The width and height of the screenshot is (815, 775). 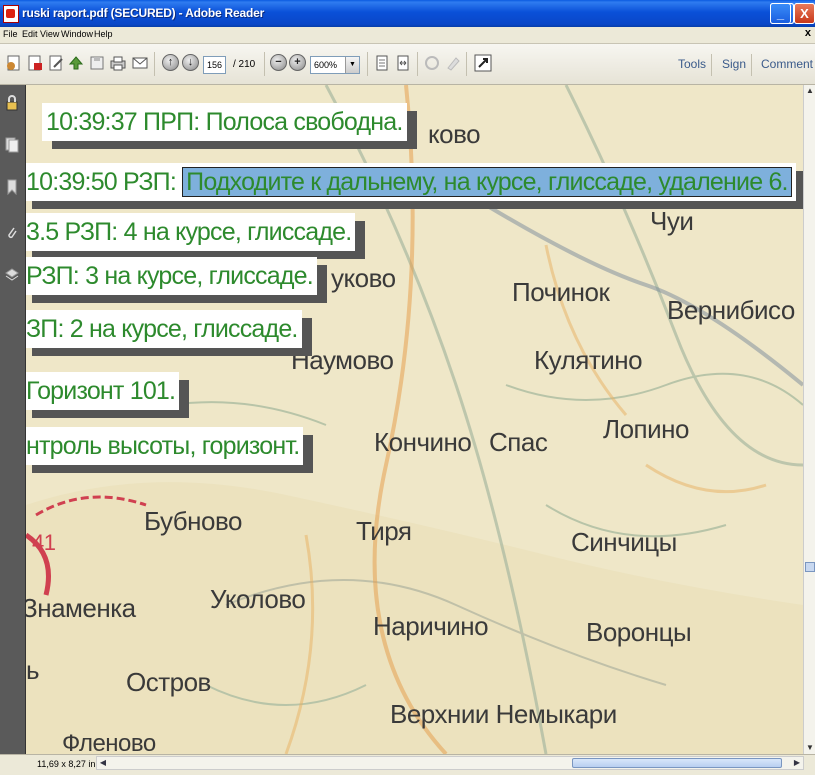 I want to click on chevron-down-icon: ▼, so click(x=352, y=65).